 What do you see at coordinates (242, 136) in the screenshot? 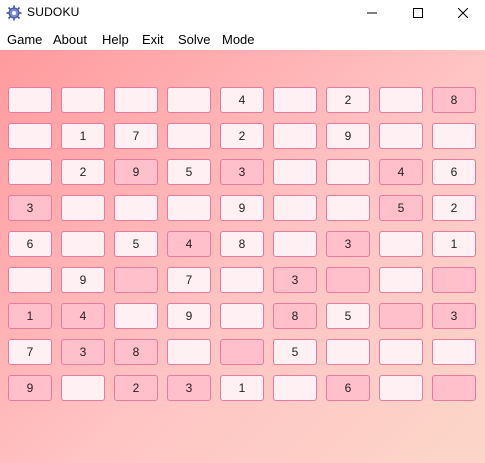
I see `sudoku-cell-r2-c5: 2` at bounding box center [242, 136].